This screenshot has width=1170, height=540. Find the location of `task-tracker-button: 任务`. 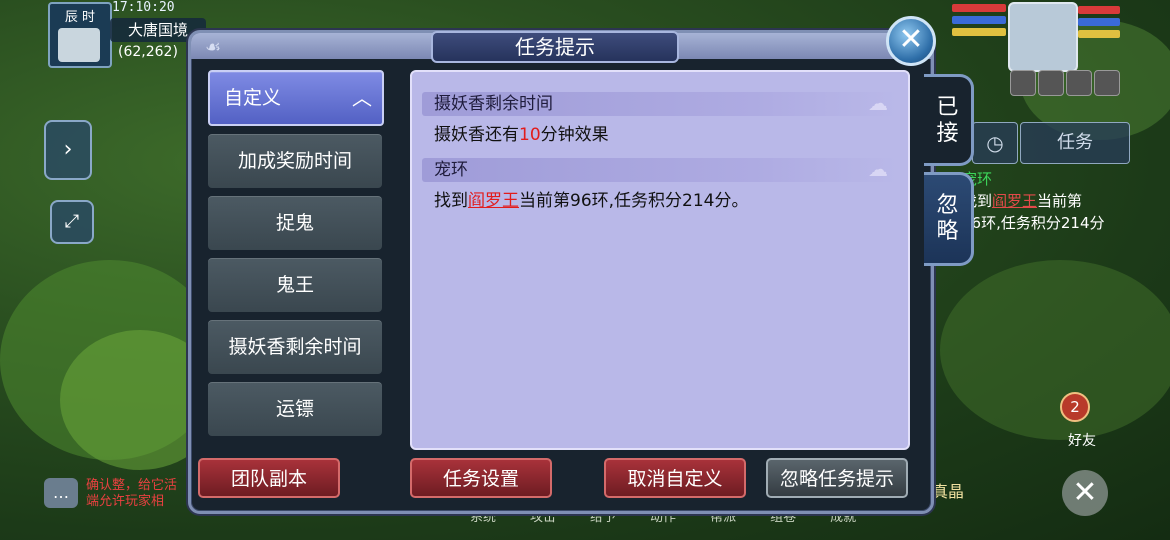

task-tracker-button: 任务 is located at coordinates (1075, 143).